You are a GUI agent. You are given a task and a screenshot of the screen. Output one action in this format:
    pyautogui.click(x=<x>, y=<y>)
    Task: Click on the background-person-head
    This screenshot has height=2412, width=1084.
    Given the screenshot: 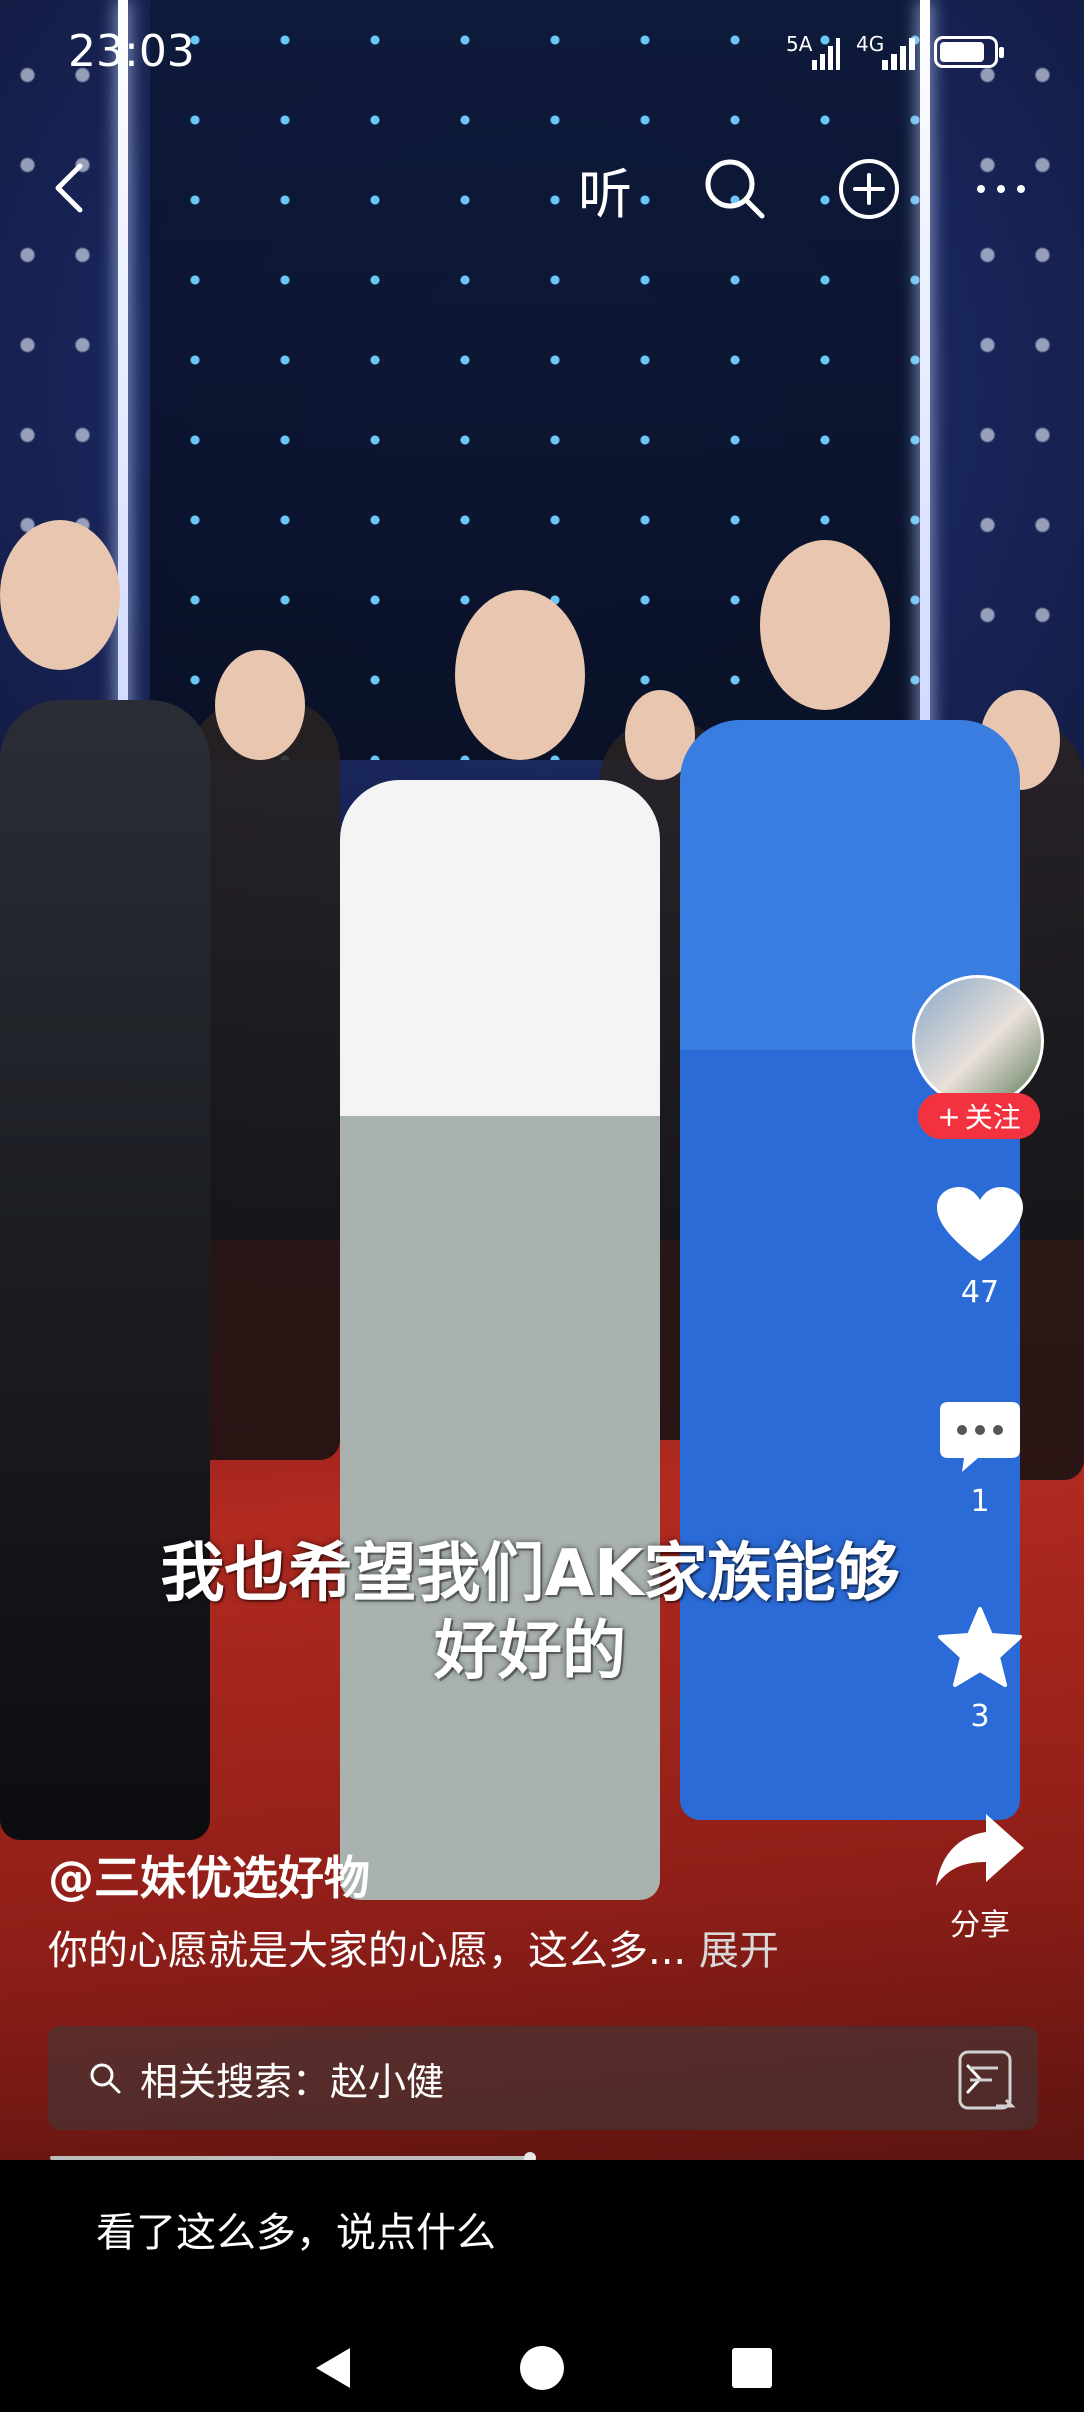 What is the action you would take?
    pyautogui.click(x=260, y=705)
    